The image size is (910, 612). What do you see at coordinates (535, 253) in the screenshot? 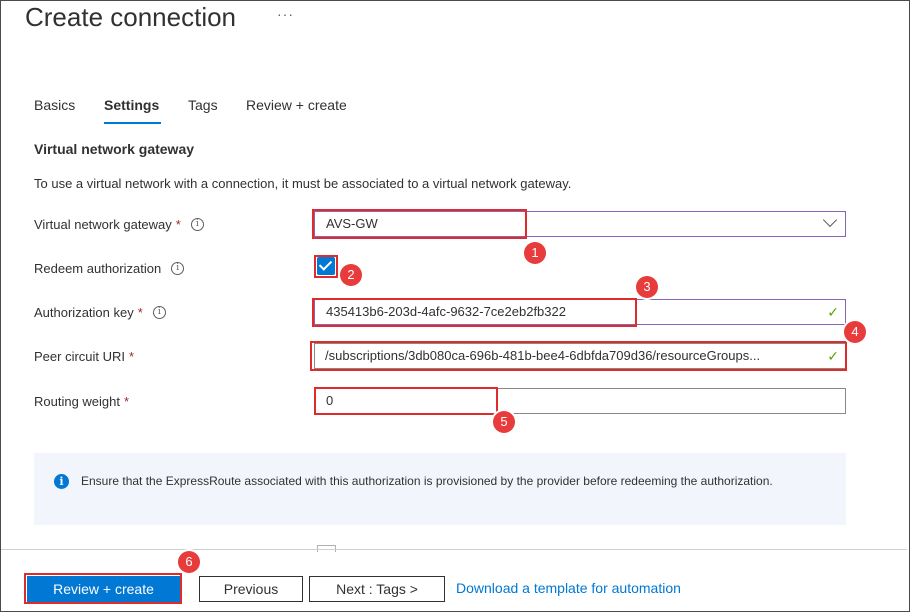
I see `annotation-badge-1: 1` at bounding box center [535, 253].